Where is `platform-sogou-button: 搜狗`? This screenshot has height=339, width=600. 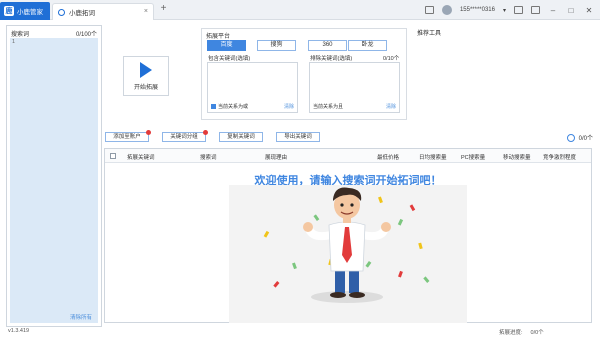 platform-sogou-button: 搜狗 is located at coordinates (276, 45).